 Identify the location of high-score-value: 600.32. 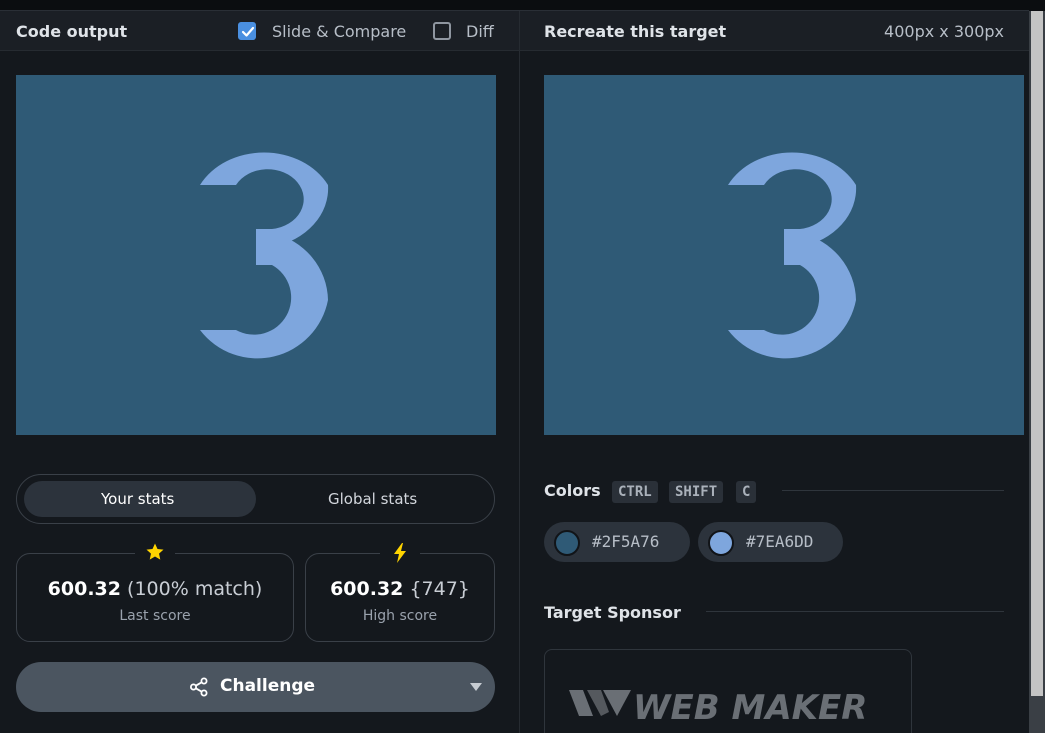
(367, 589).